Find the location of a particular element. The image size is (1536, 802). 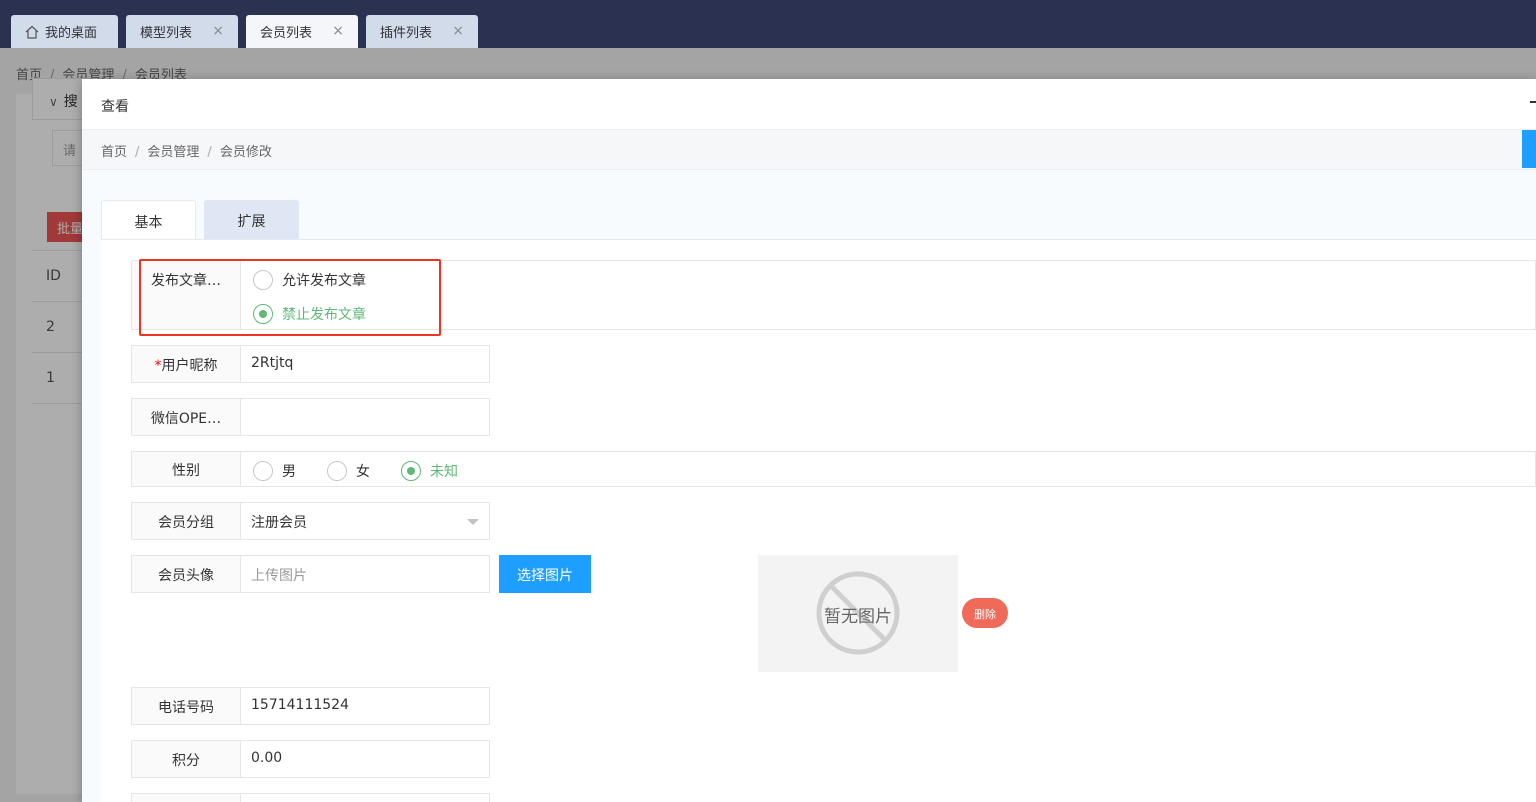

tab-label: 插件列表 is located at coordinates (406, 33).